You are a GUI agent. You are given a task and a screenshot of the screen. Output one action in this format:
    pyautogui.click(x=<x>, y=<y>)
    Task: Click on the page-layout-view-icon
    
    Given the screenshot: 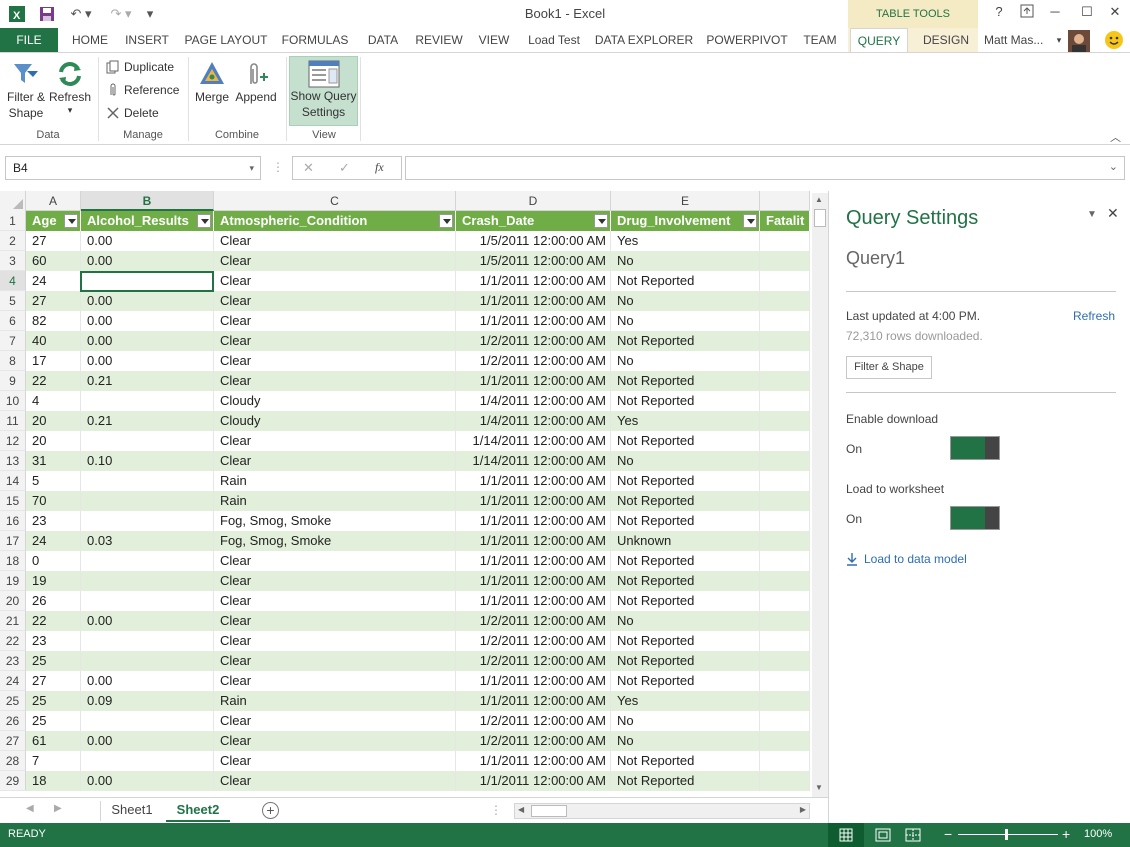 What is the action you would take?
    pyautogui.click(x=884, y=835)
    